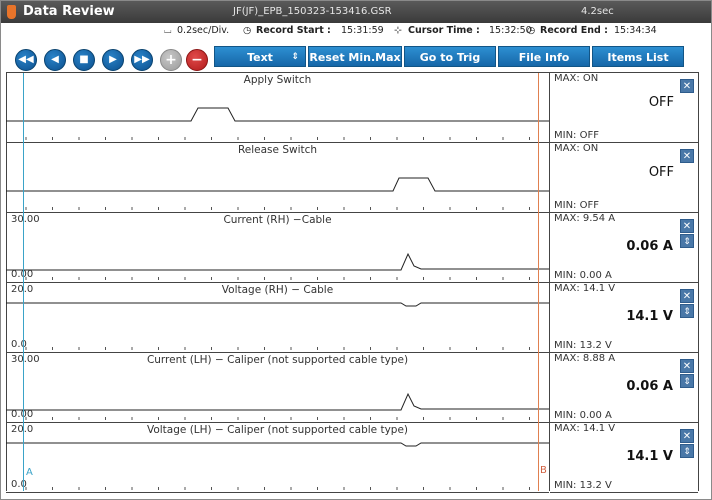 The width and height of the screenshot is (712, 500). Describe the element at coordinates (142, 60) in the screenshot. I see `forward-fast-icon: ▶▶` at that location.